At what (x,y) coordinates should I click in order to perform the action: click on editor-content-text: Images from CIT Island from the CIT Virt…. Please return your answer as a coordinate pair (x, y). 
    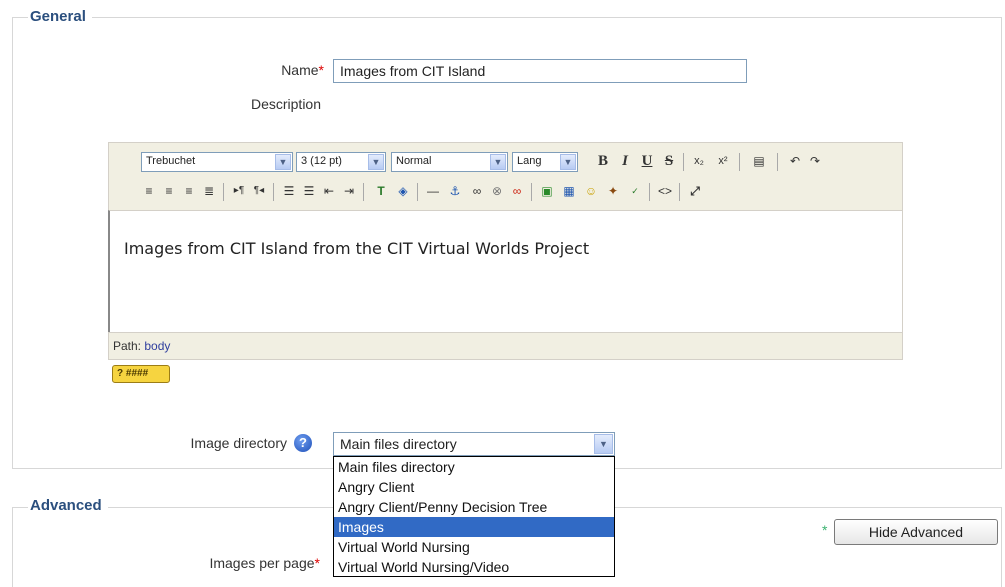
    Looking at the image, I should click on (357, 248).